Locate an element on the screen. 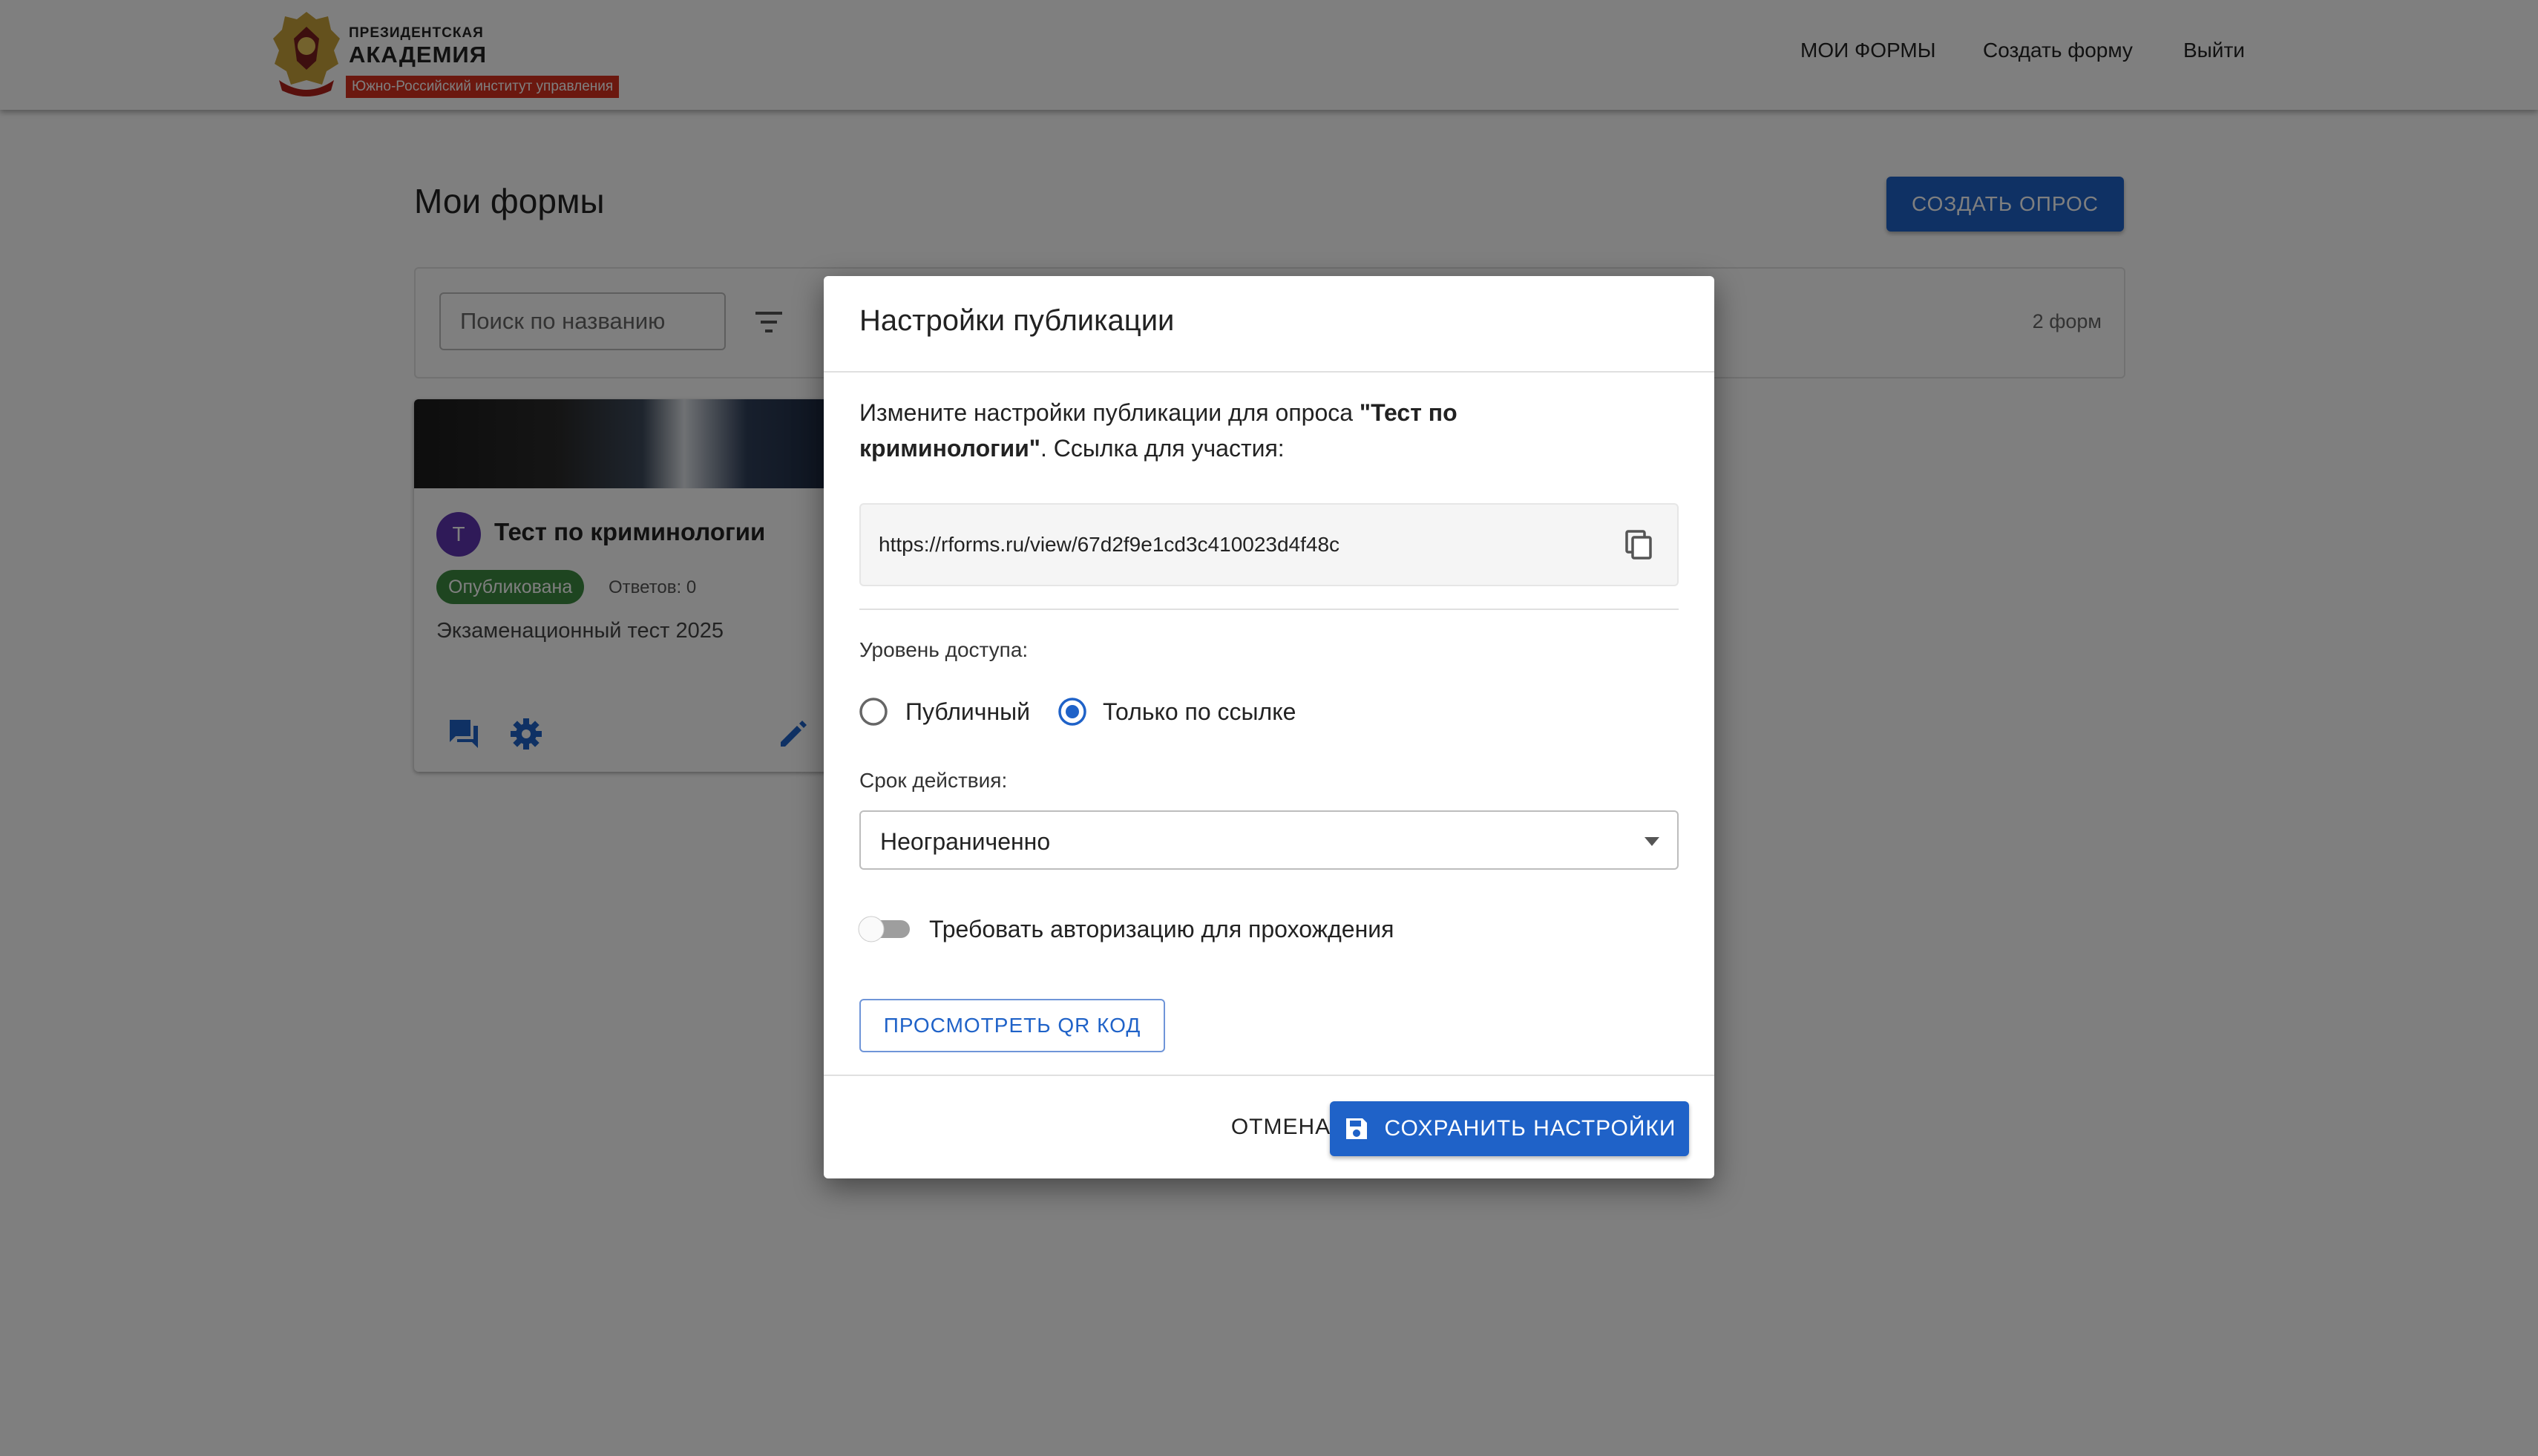 The width and height of the screenshot is (2538, 1456). dialog-title: Настройки публикации is located at coordinates (1017, 320).